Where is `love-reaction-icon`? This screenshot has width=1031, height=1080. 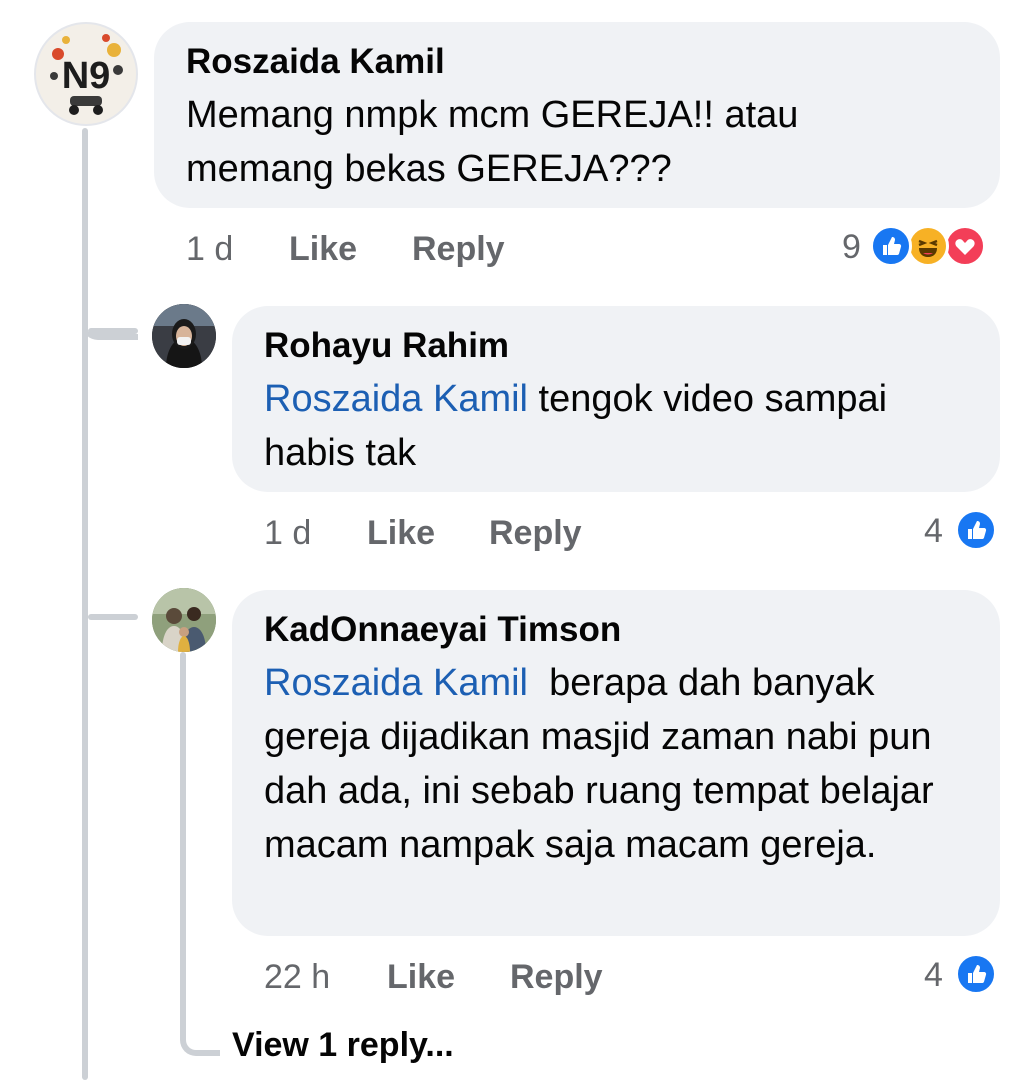 love-reaction-icon is located at coordinates (965, 246).